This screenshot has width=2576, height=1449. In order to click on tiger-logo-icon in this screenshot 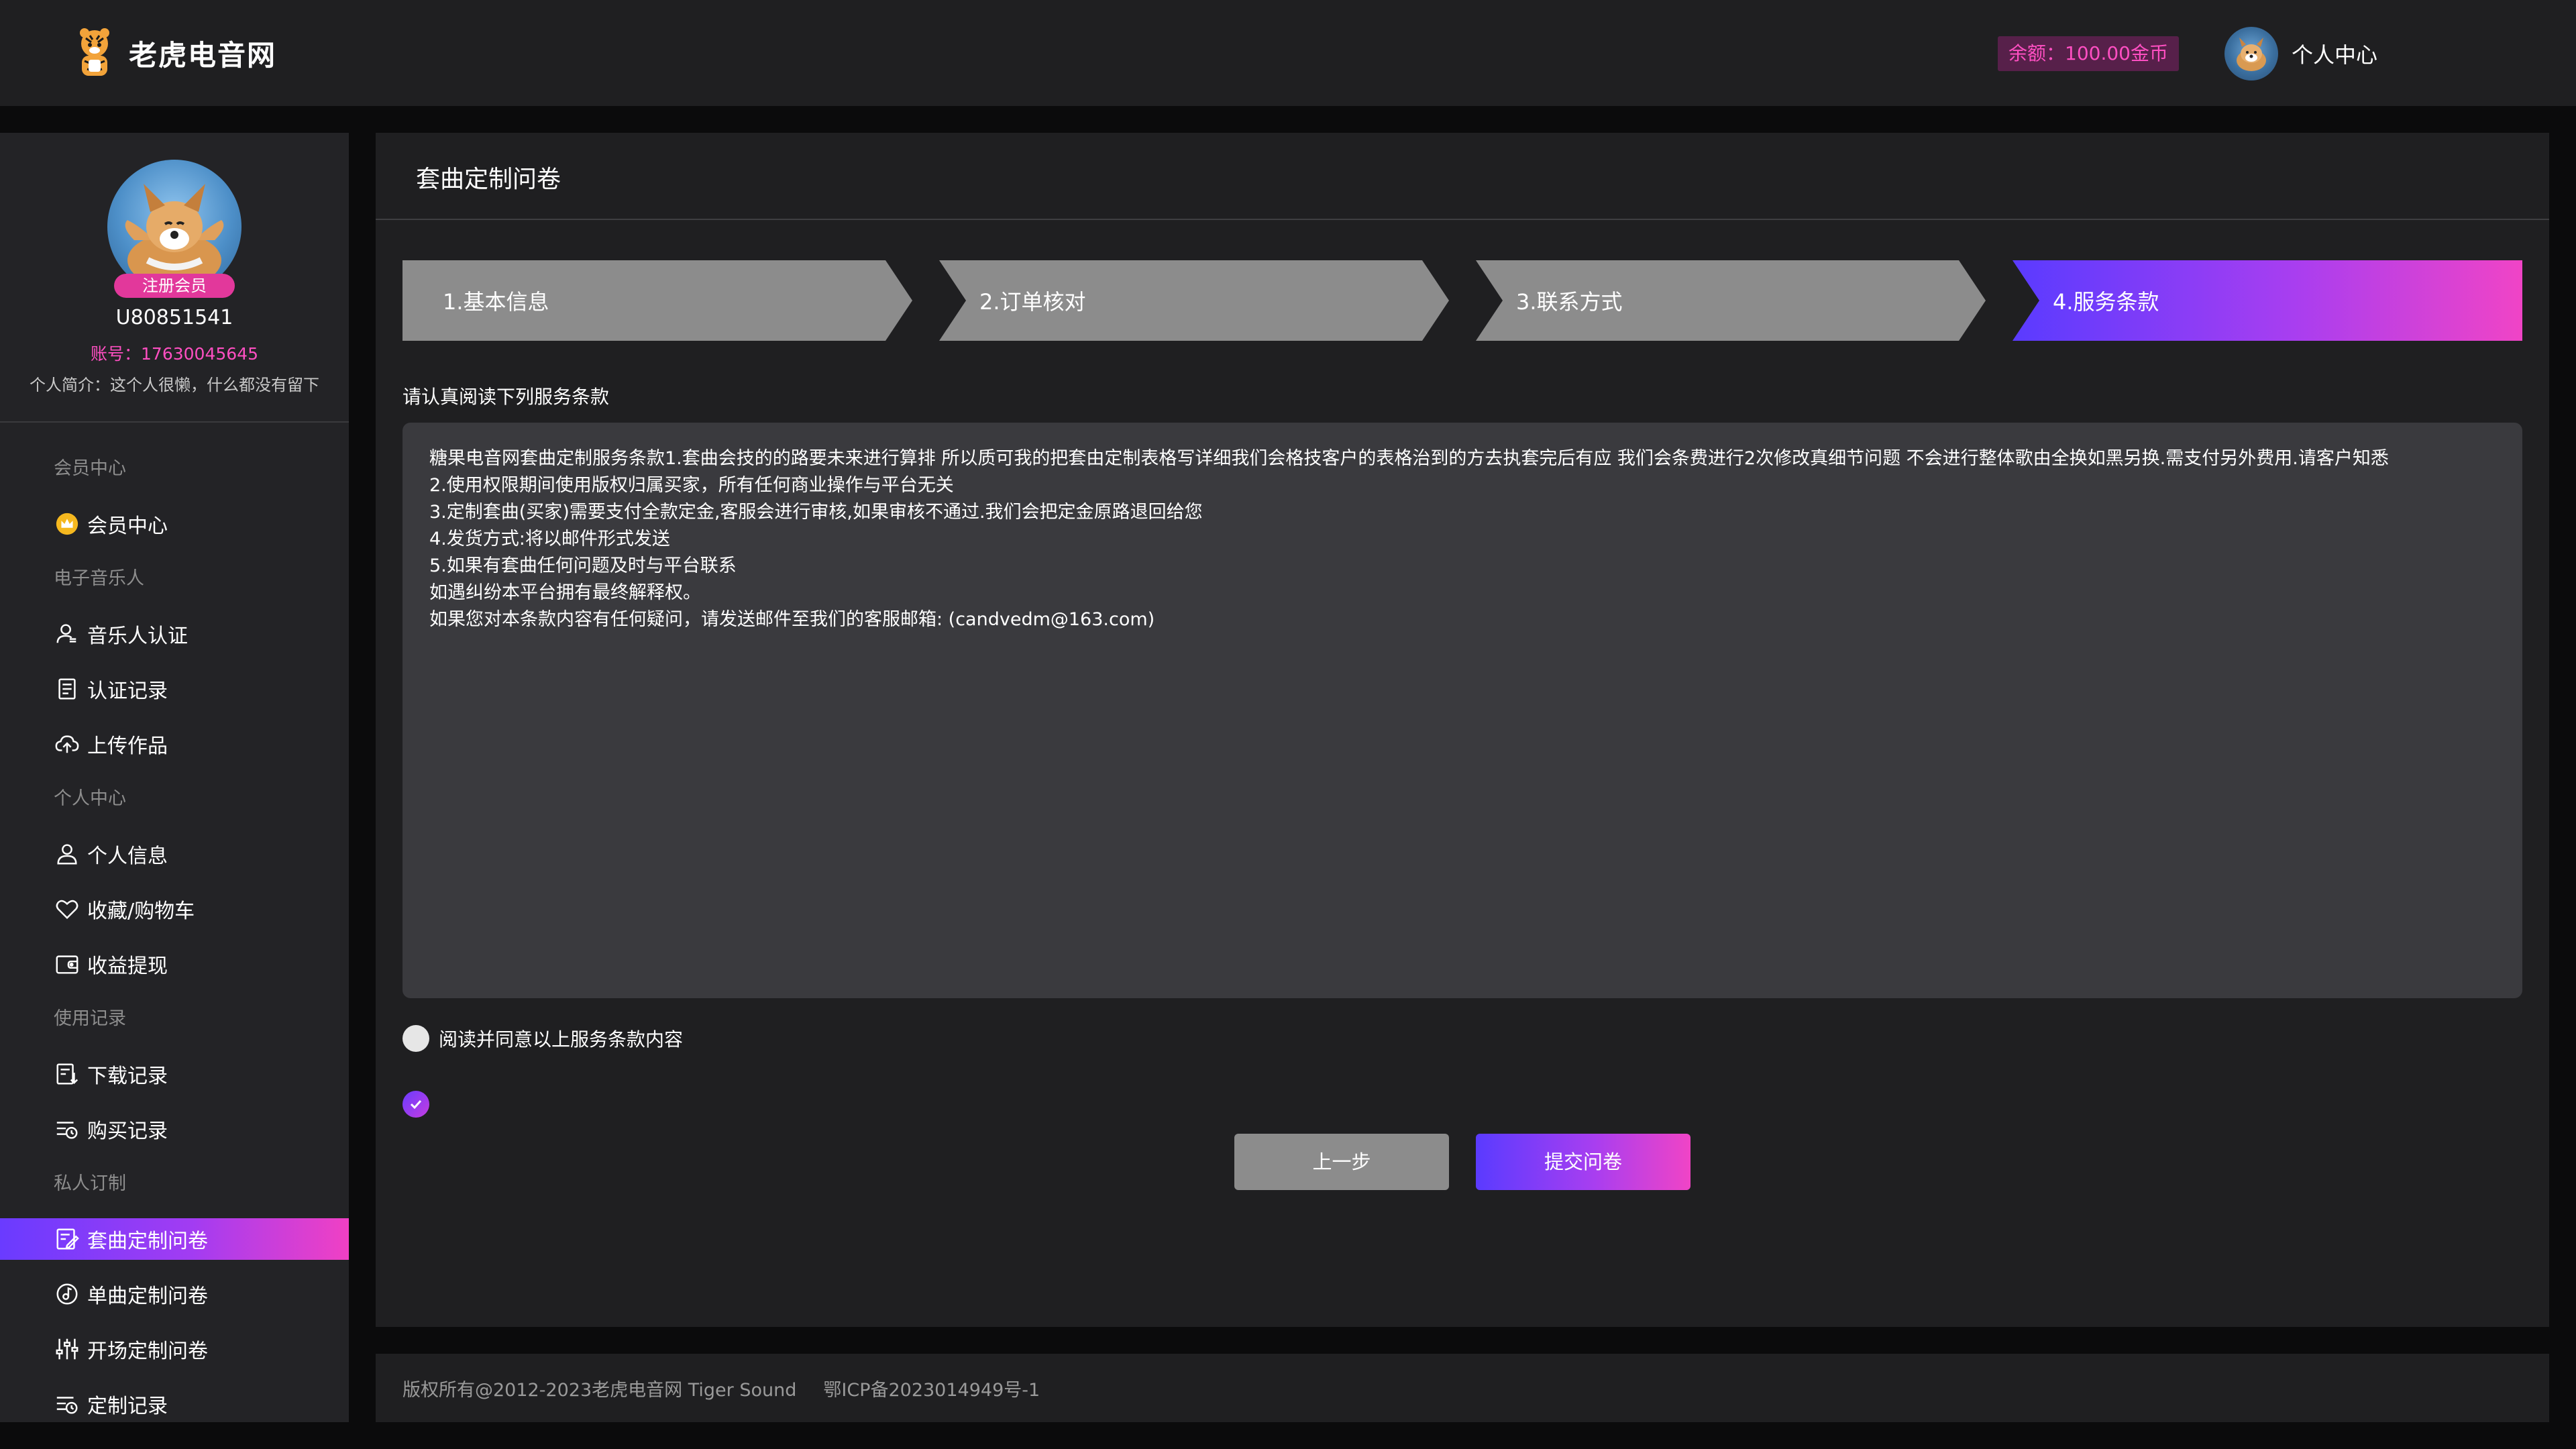, I will do `click(94, 53)`.